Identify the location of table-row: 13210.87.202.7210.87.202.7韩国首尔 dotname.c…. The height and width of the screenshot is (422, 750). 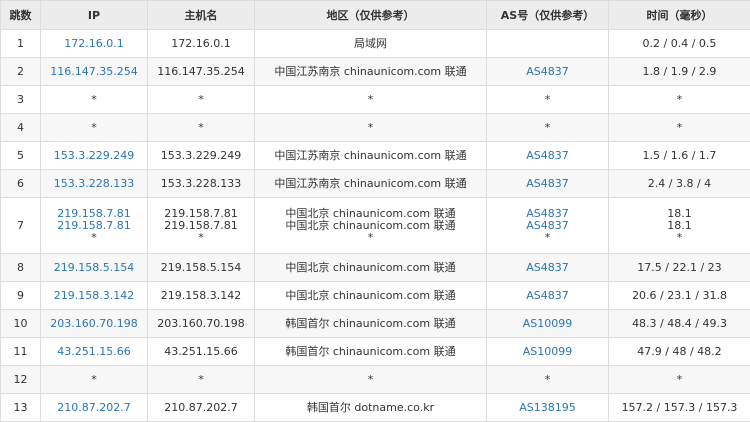
(375, 408).